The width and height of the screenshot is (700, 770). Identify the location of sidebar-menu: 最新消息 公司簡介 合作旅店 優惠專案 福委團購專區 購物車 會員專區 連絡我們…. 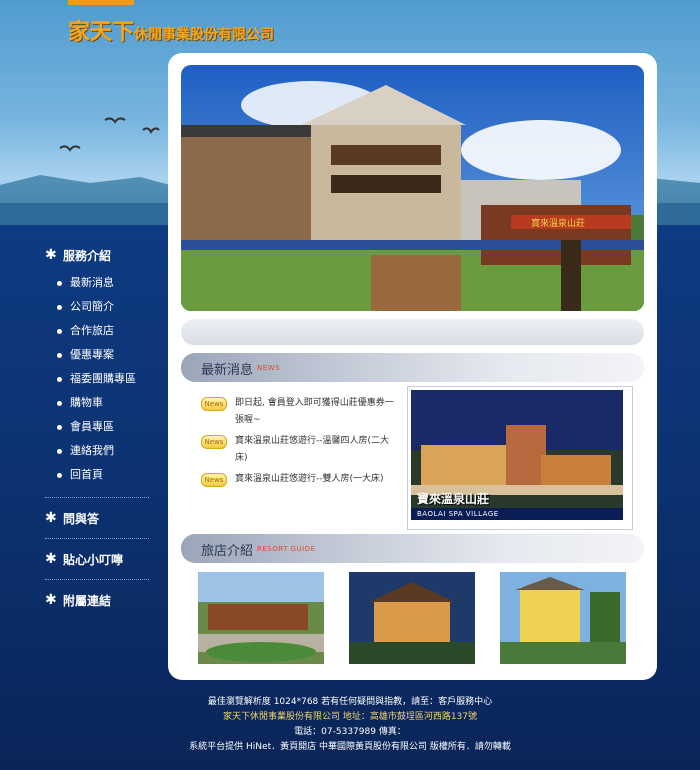
(100, 379).